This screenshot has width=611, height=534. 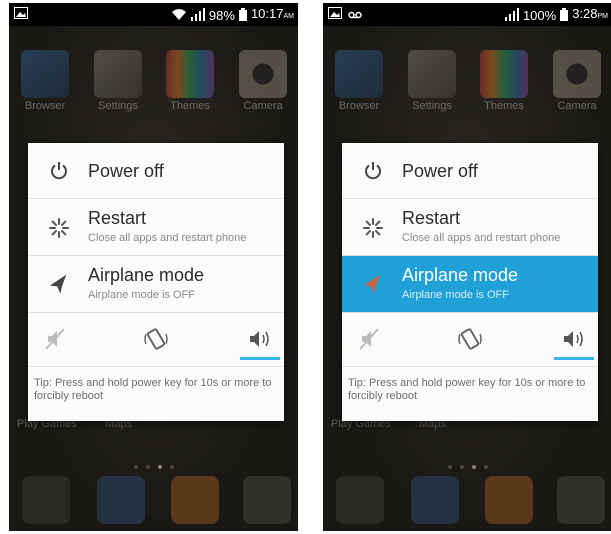 I want to click on clock: 3:28PM, so click(x=590, y=13).